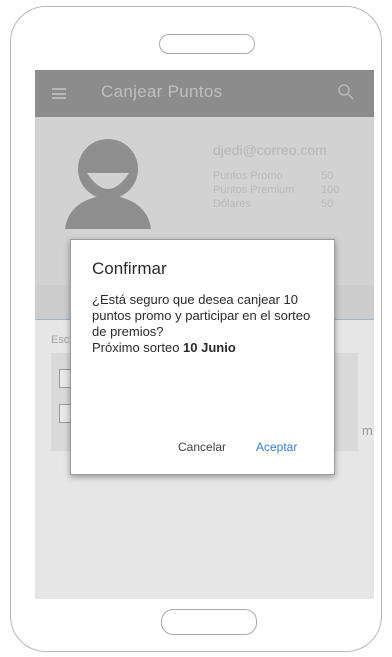  Describe the element at coordinates (254, 190) in the screenshot. I see `stat-label-premium: Puntos Premium` at that location.